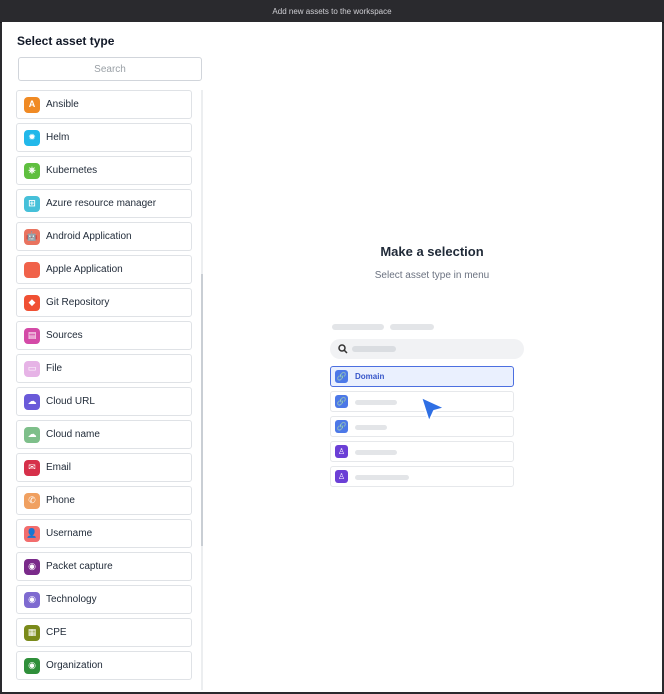 Image resolution: width=664 pixels, height=694 pixels. What do you see at coordinates (104, 368) in the screenshot?
I see `asset-type-item: ▭ File` at bounding box center [104, 368].